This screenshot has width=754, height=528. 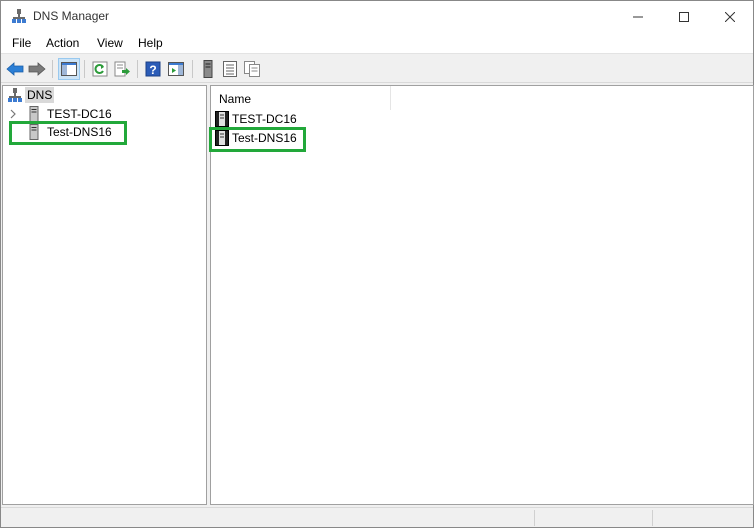 I want to click on console-tree-icon, so click(x=69, y=69).